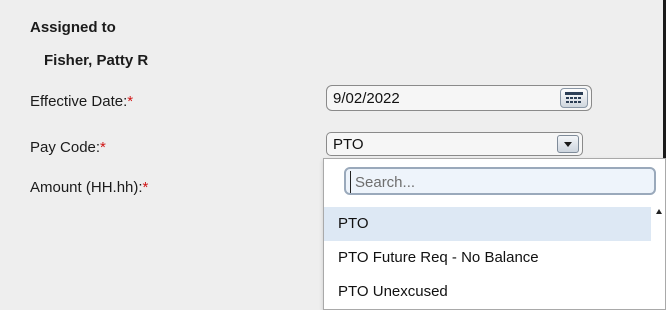 The width and height of the screenshot is (666, 310). Describe the element at coordinates (86, 187) in the screenshot. I see `amount-label-text: Amount (HH.hh):` at that location.